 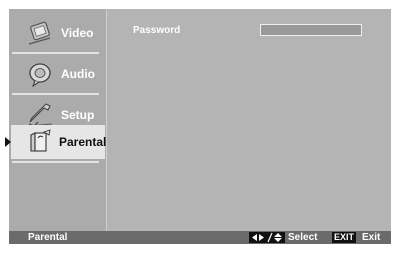 I want to click on status-title: Parental, so click(x=48, y=237).